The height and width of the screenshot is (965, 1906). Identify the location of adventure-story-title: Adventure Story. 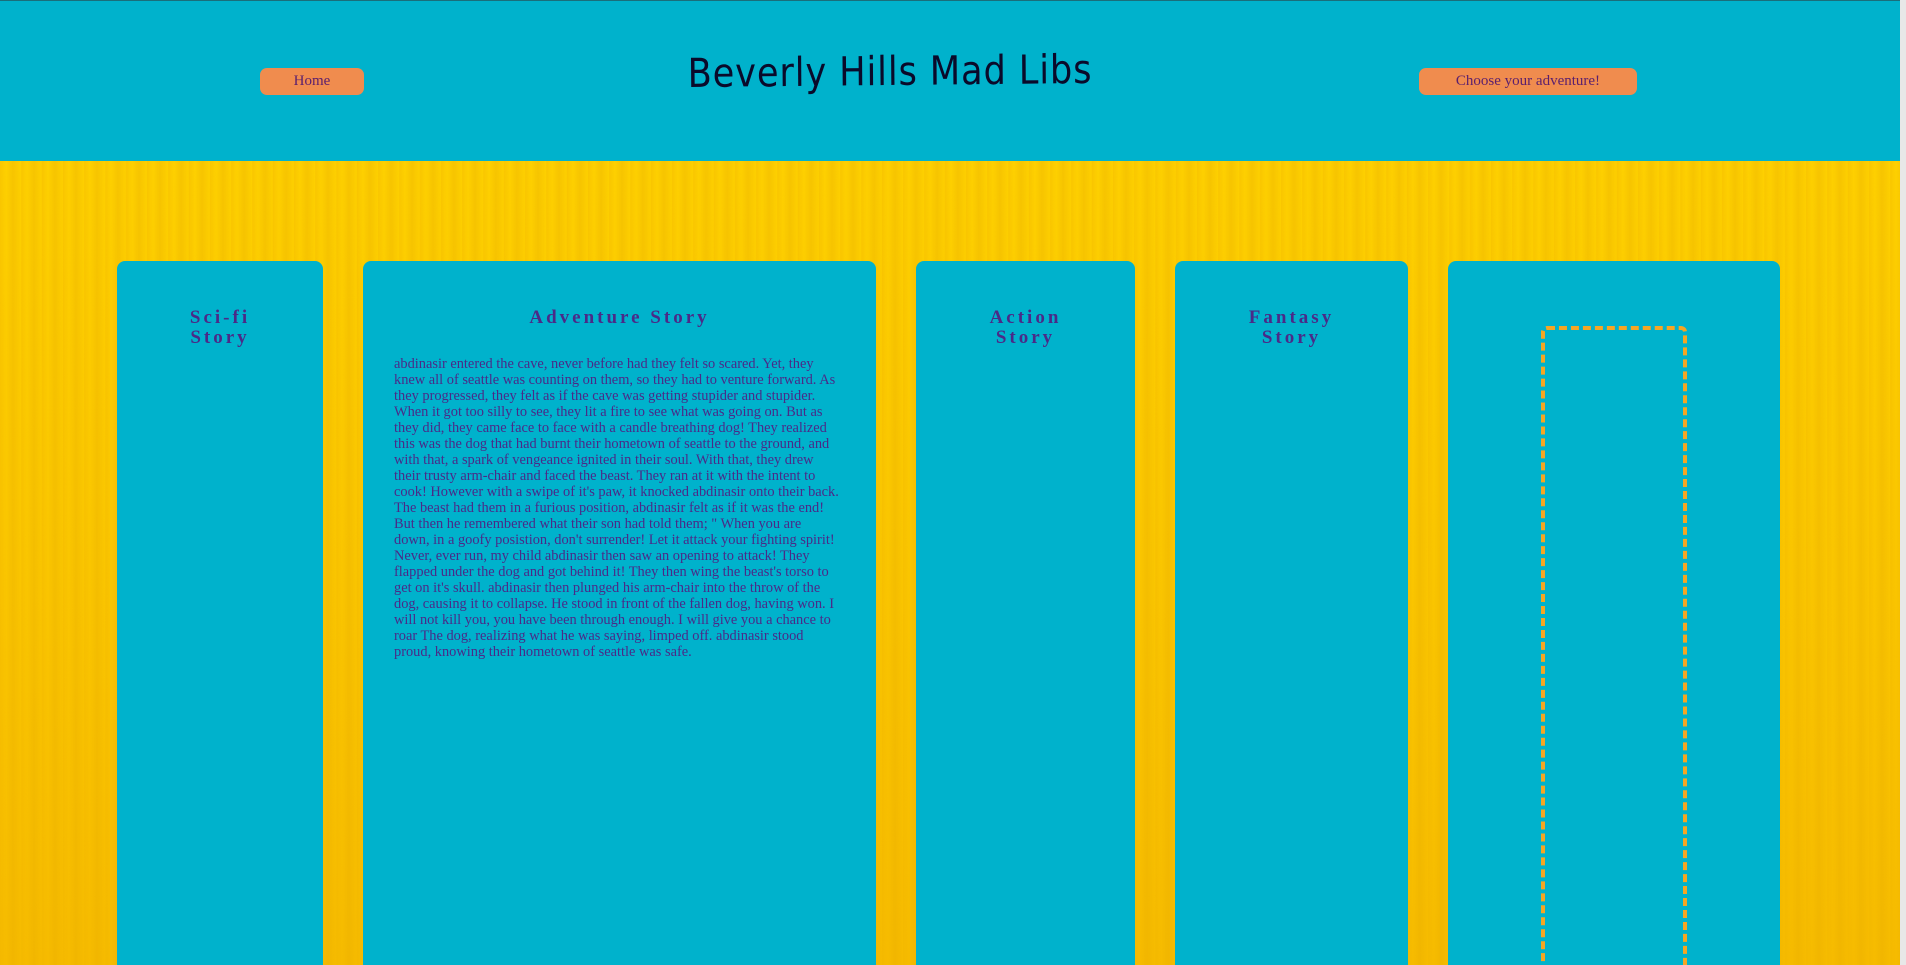
(619, 317).